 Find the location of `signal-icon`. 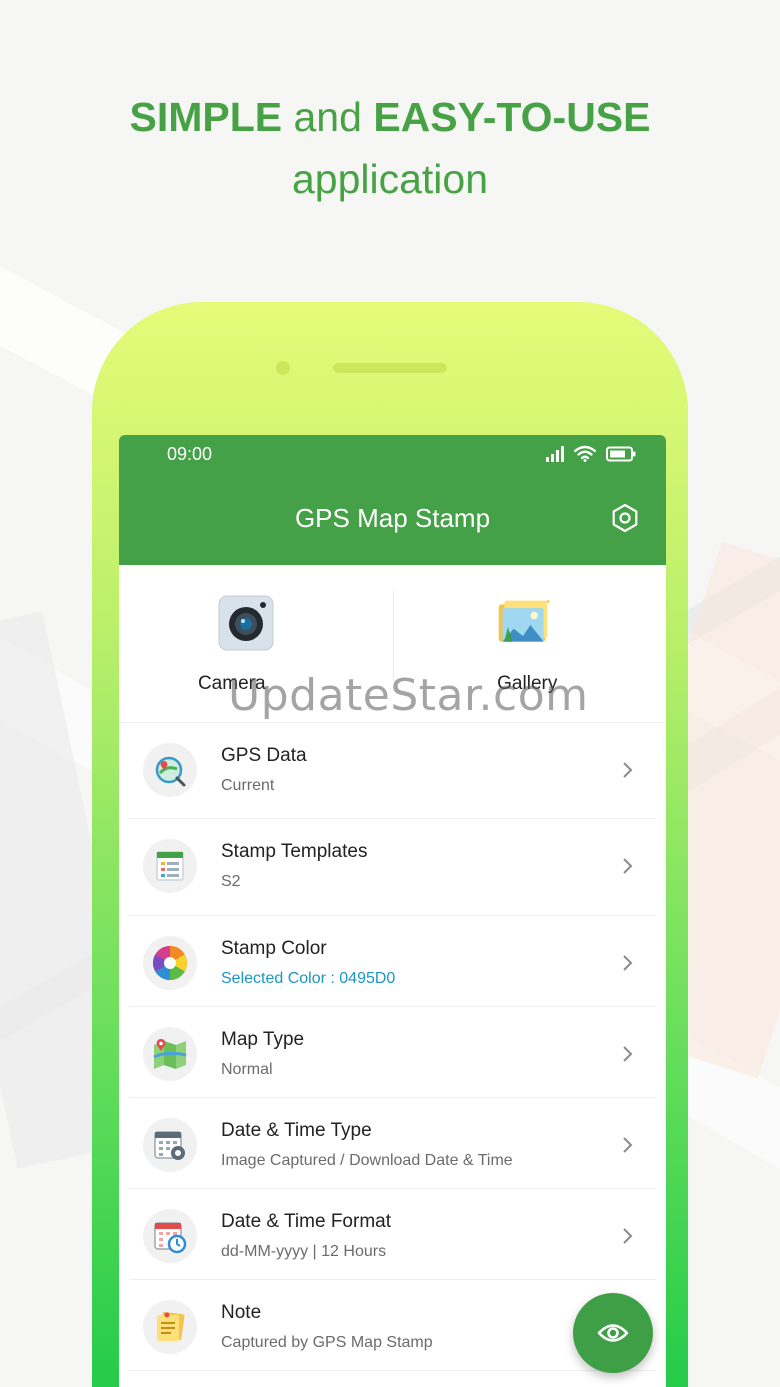

signal-icon is located at coordinates (555, 454).